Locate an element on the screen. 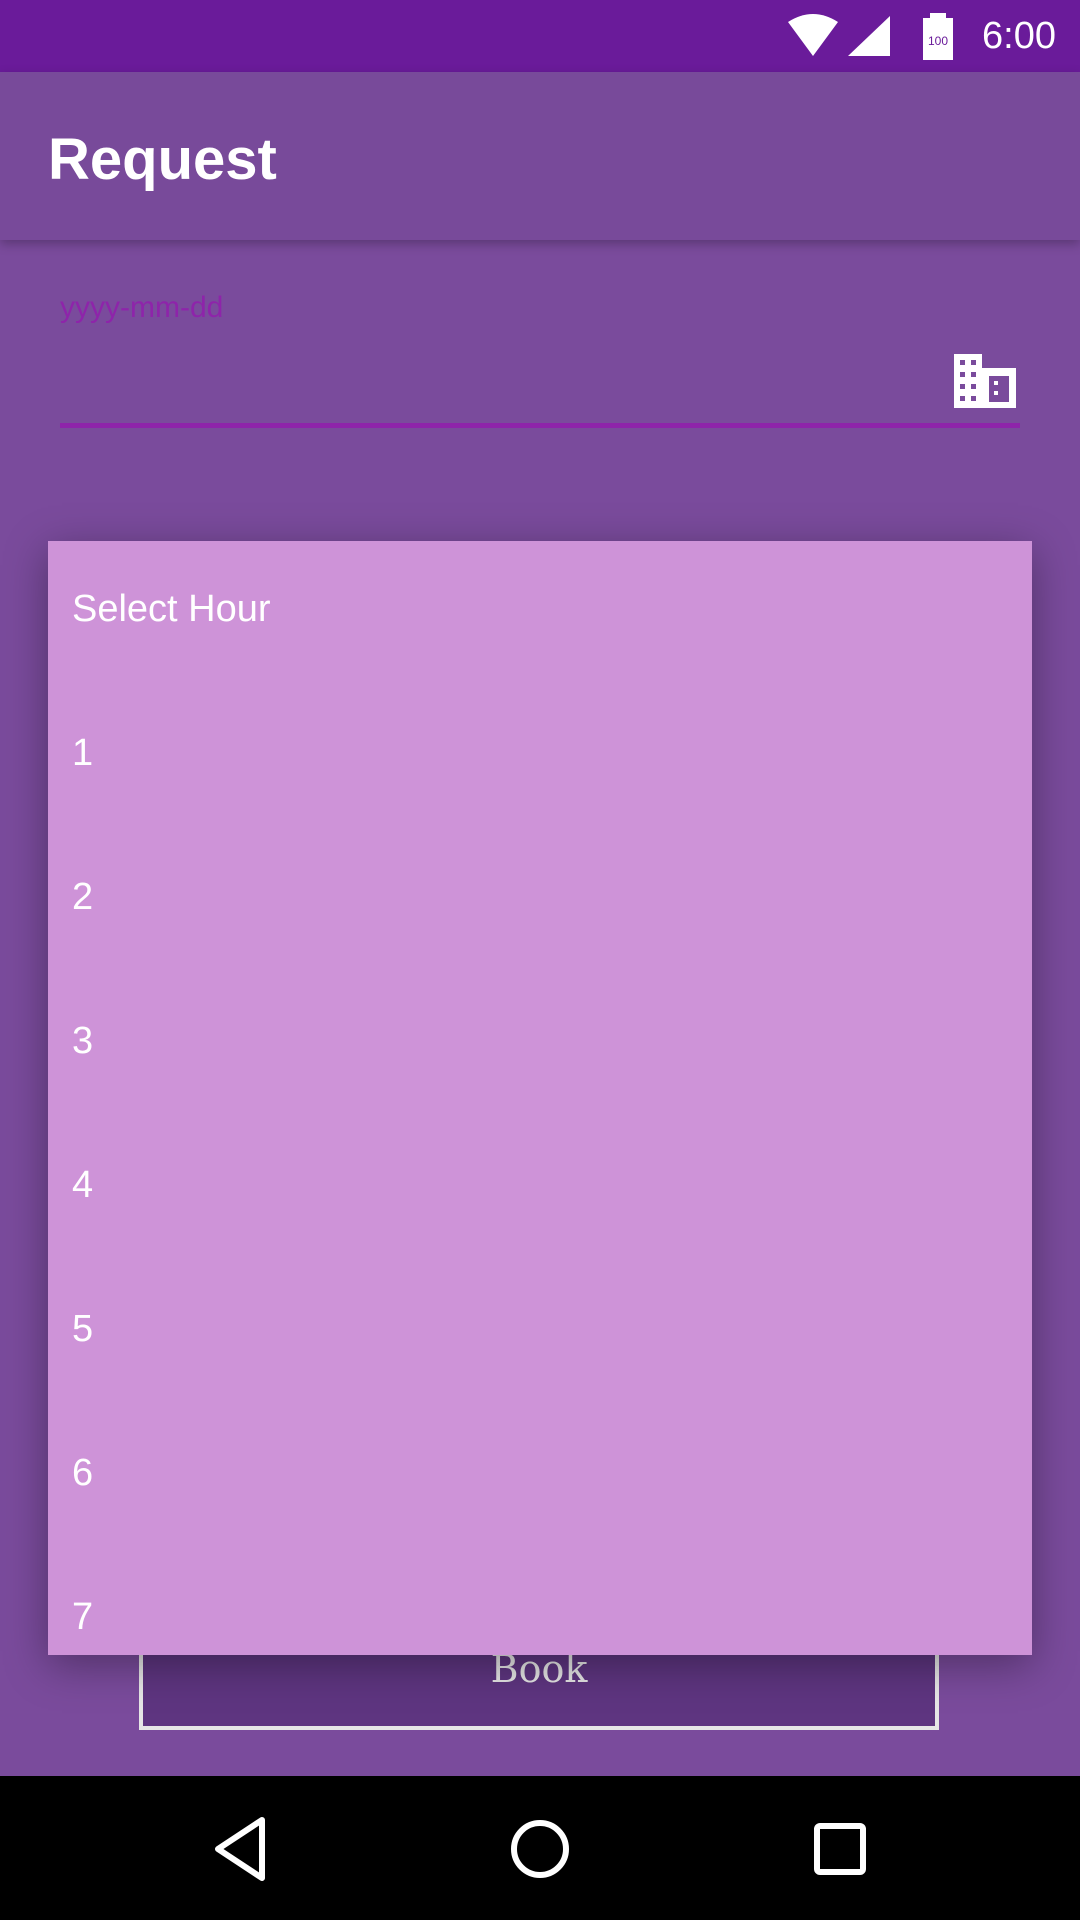  date-field: yyyy-mm-dd is located at coordinates (540, 355).